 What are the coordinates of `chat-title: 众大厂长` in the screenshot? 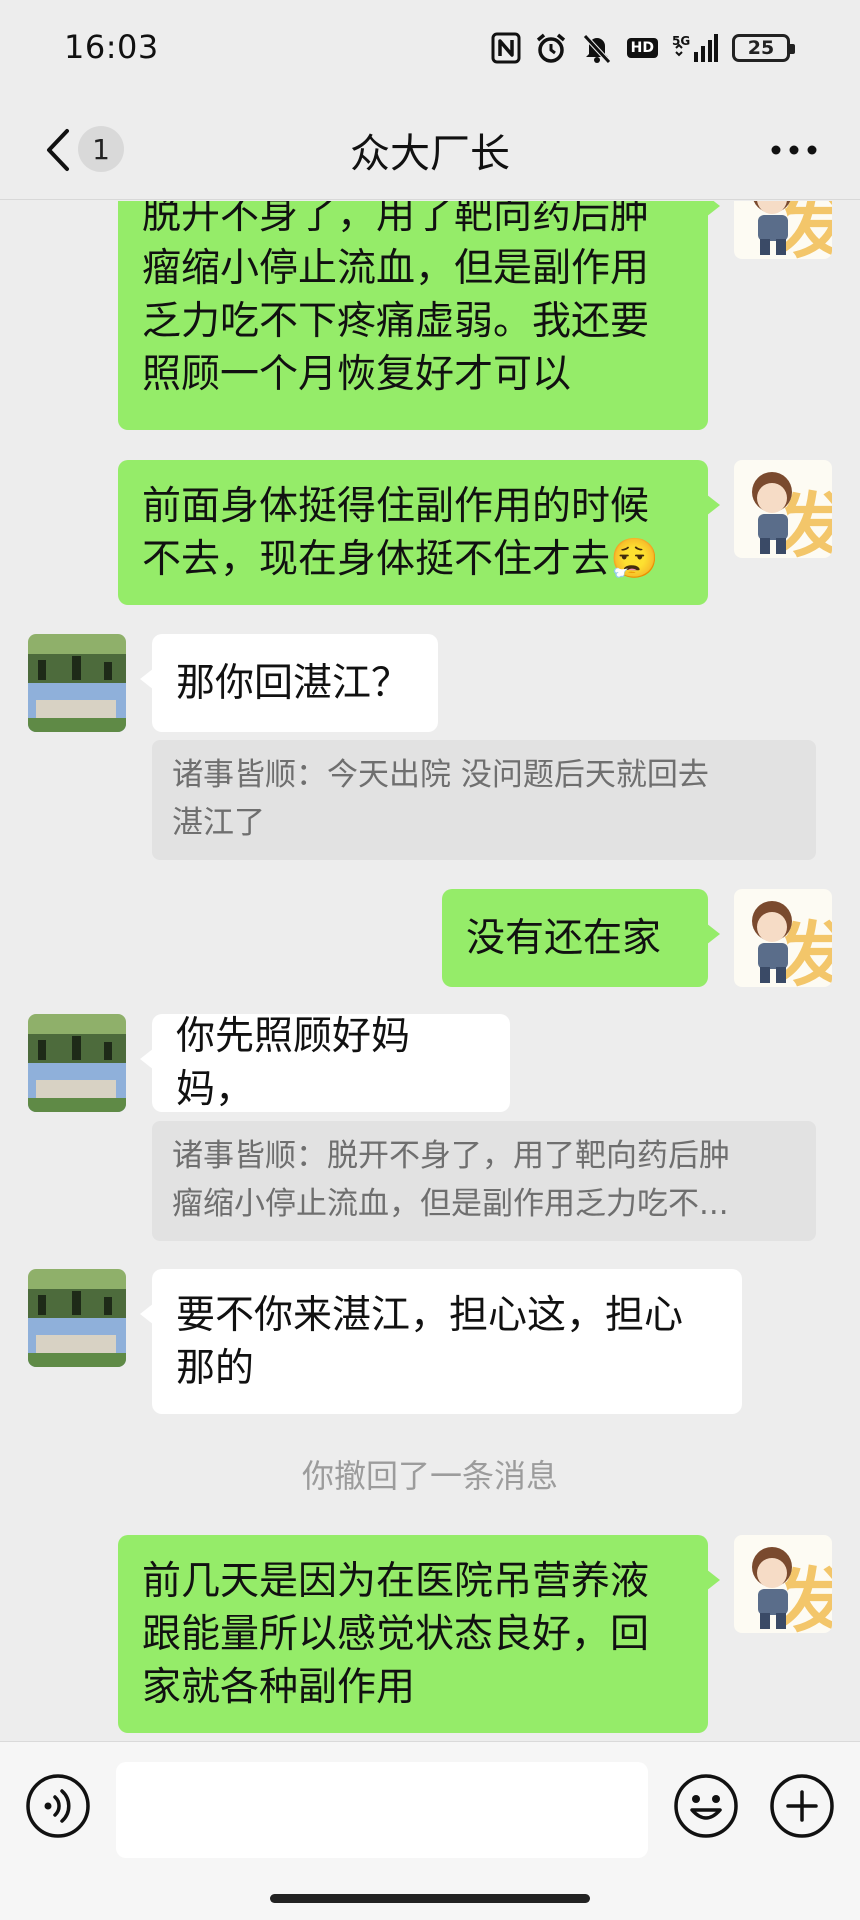 It's located at (430, 154).